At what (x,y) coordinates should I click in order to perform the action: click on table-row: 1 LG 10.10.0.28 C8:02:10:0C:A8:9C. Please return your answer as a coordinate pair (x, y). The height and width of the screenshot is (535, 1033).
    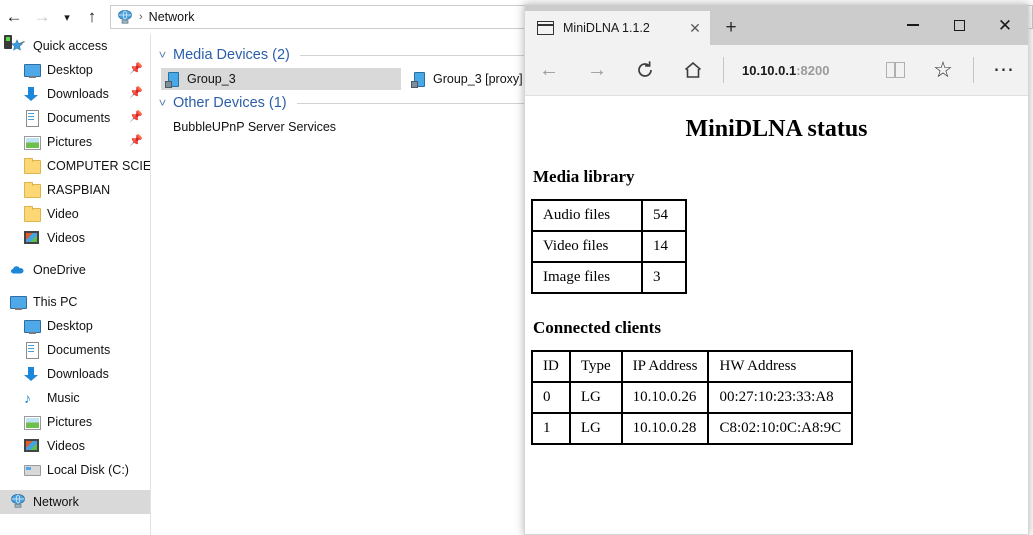
    Looking at the image, I should click on (692, 428).